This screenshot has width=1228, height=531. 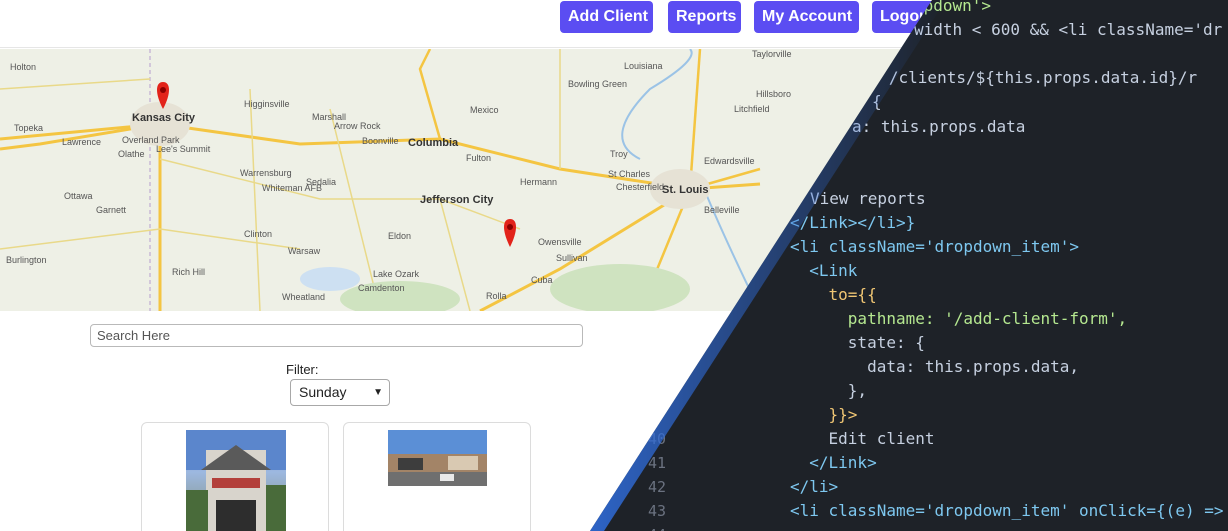 What do you see at coordinates (824, 270) in the screenshot?
I see `code-line: <Link` at bounding box center [824, 270].